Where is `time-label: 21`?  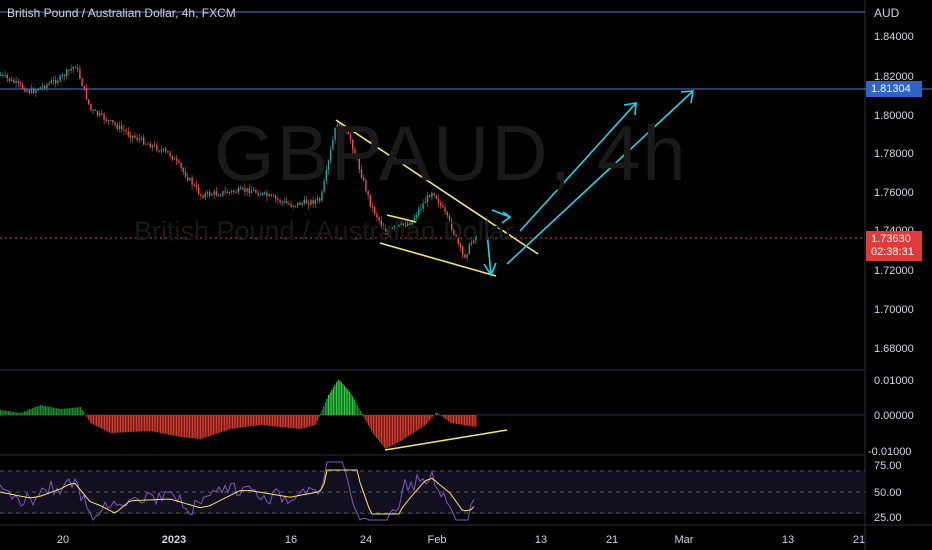 time-label: 21 is located at coordinates (612, 540).